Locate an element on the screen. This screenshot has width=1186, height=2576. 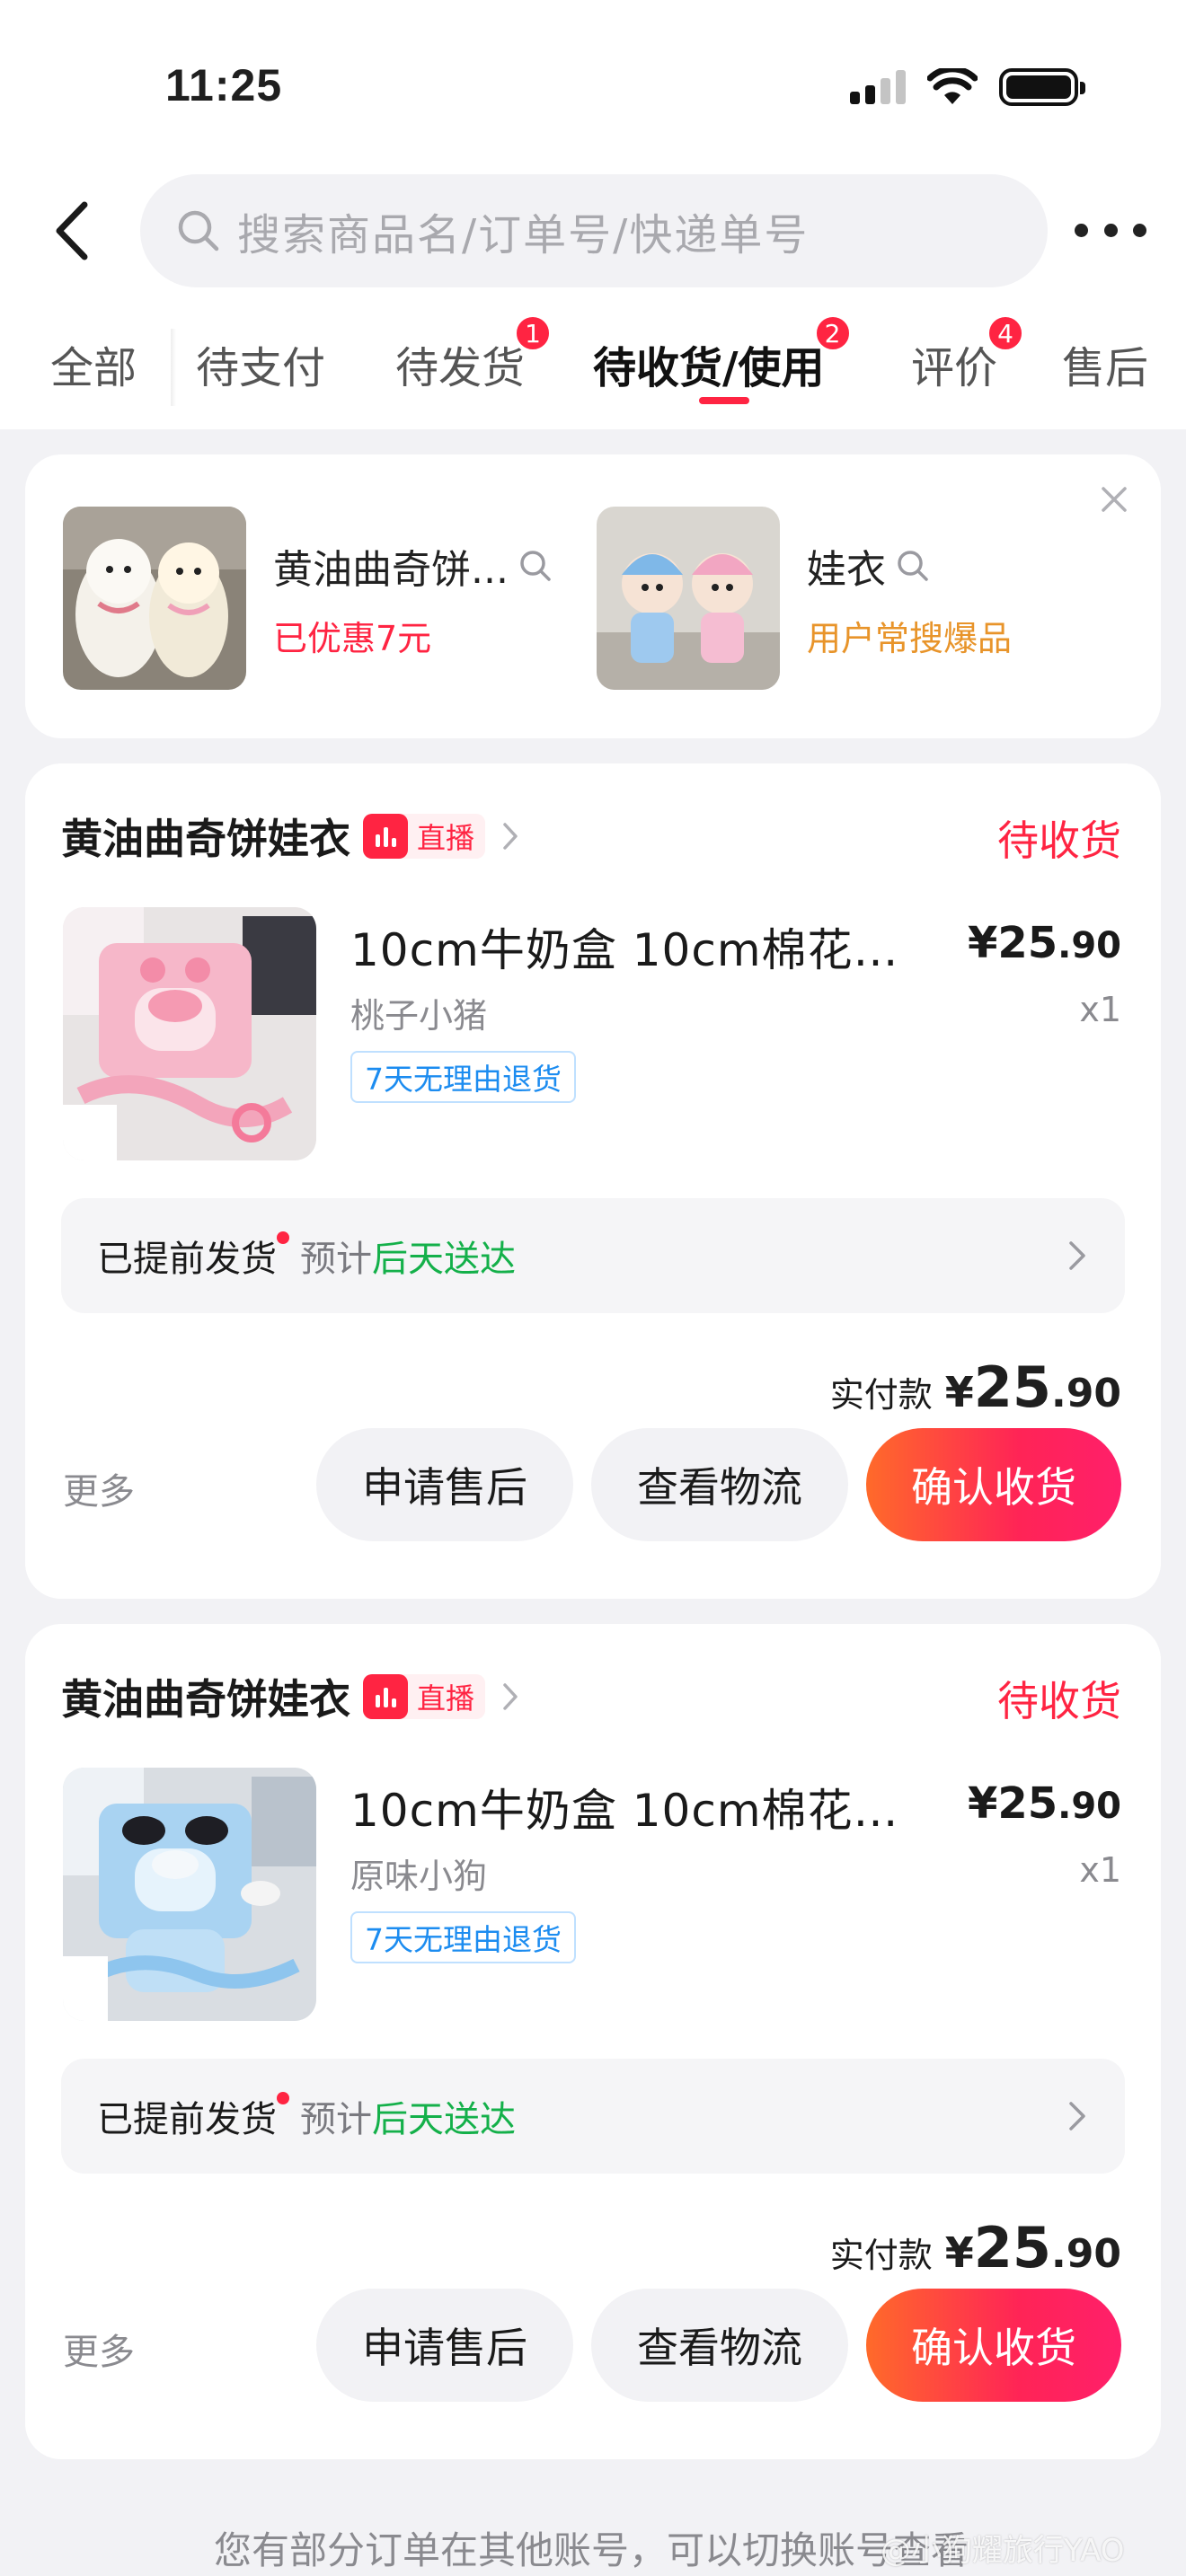
search-recommendations: 黄油曲奇饼... 已优惠7元 娃衣 用户常搜爆品 is located at coordinates (593, 596).